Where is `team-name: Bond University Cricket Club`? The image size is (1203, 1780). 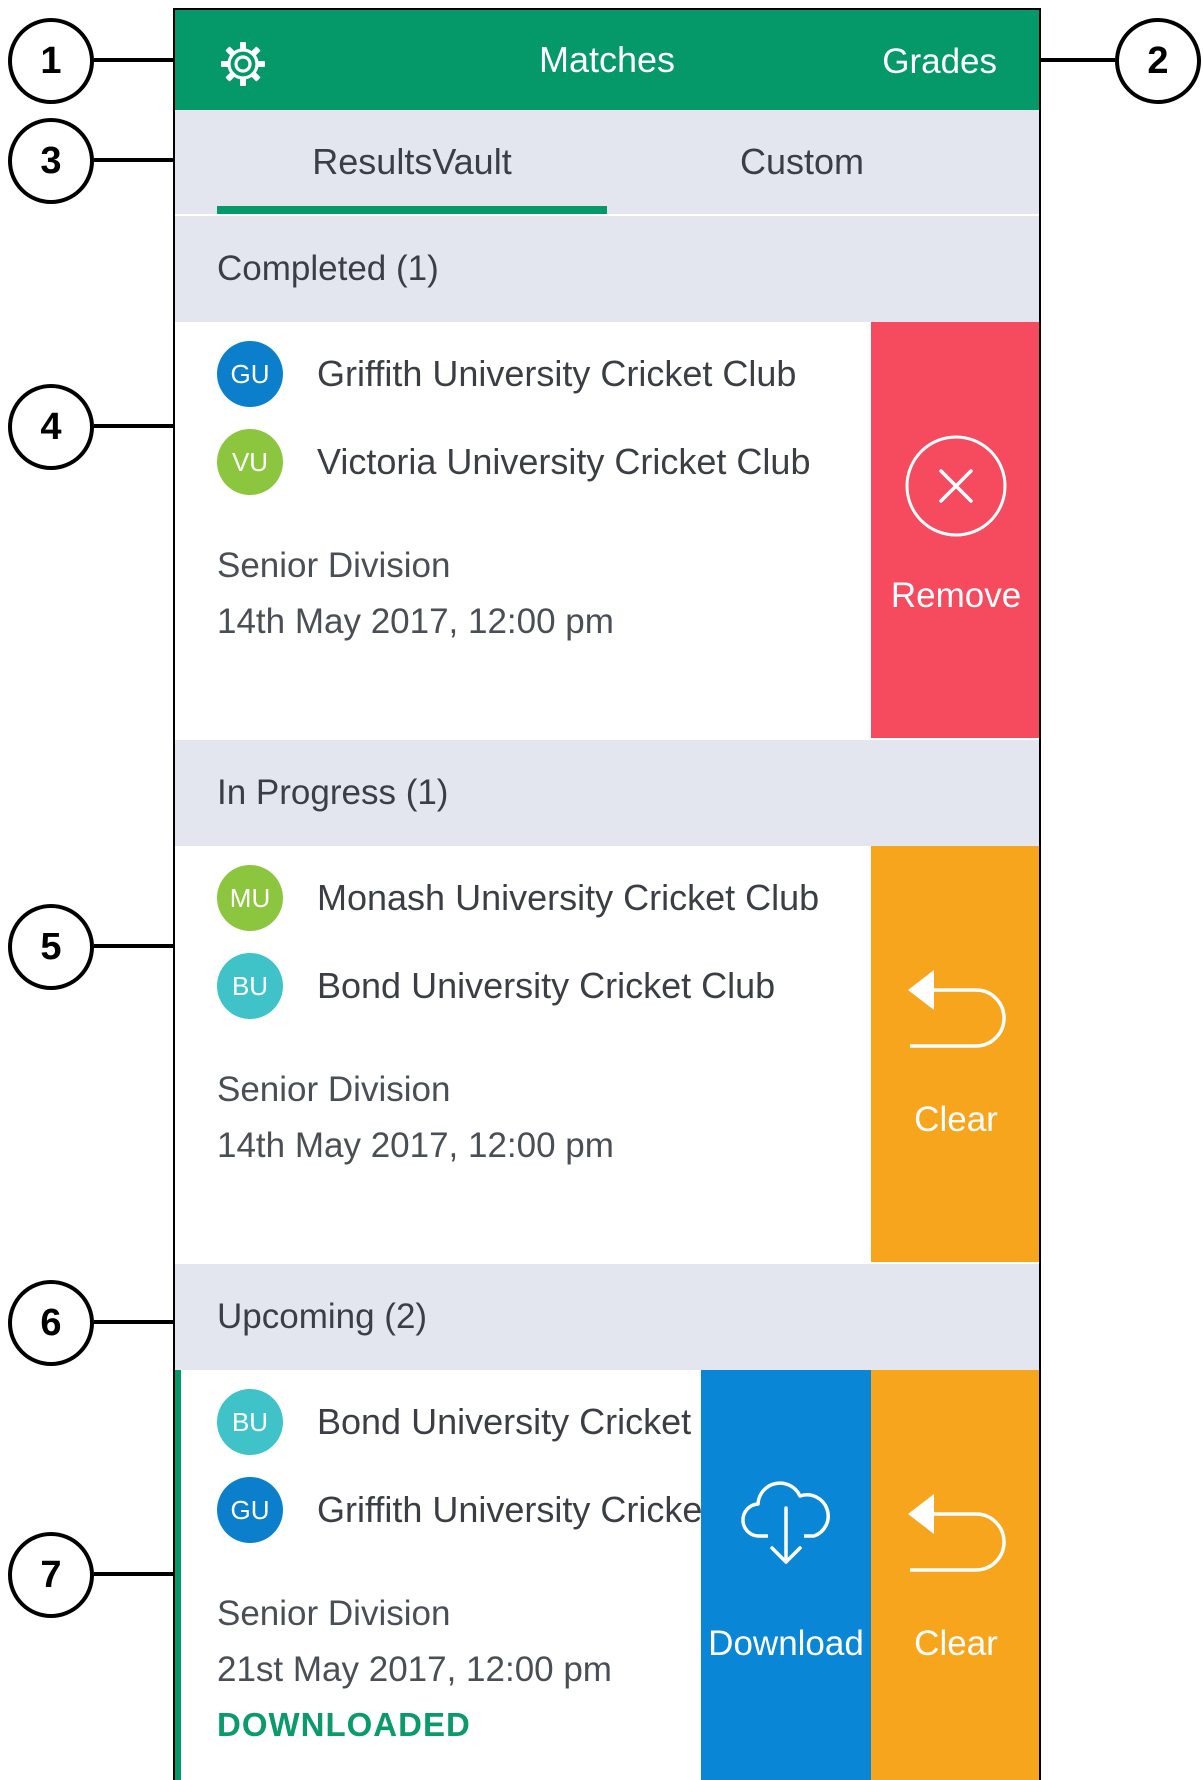 team-name: Bond University Cricket Club is located at coordinates (546, 985).